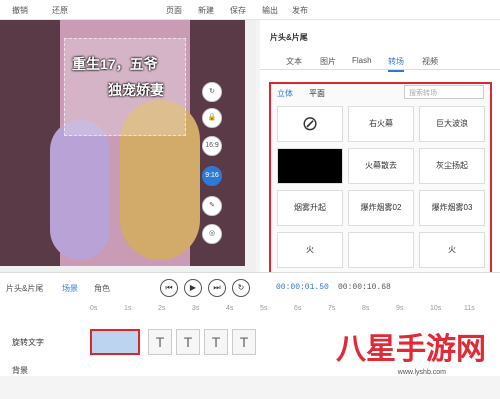  I want to click on play-icon: ▶, so click(193, 288).